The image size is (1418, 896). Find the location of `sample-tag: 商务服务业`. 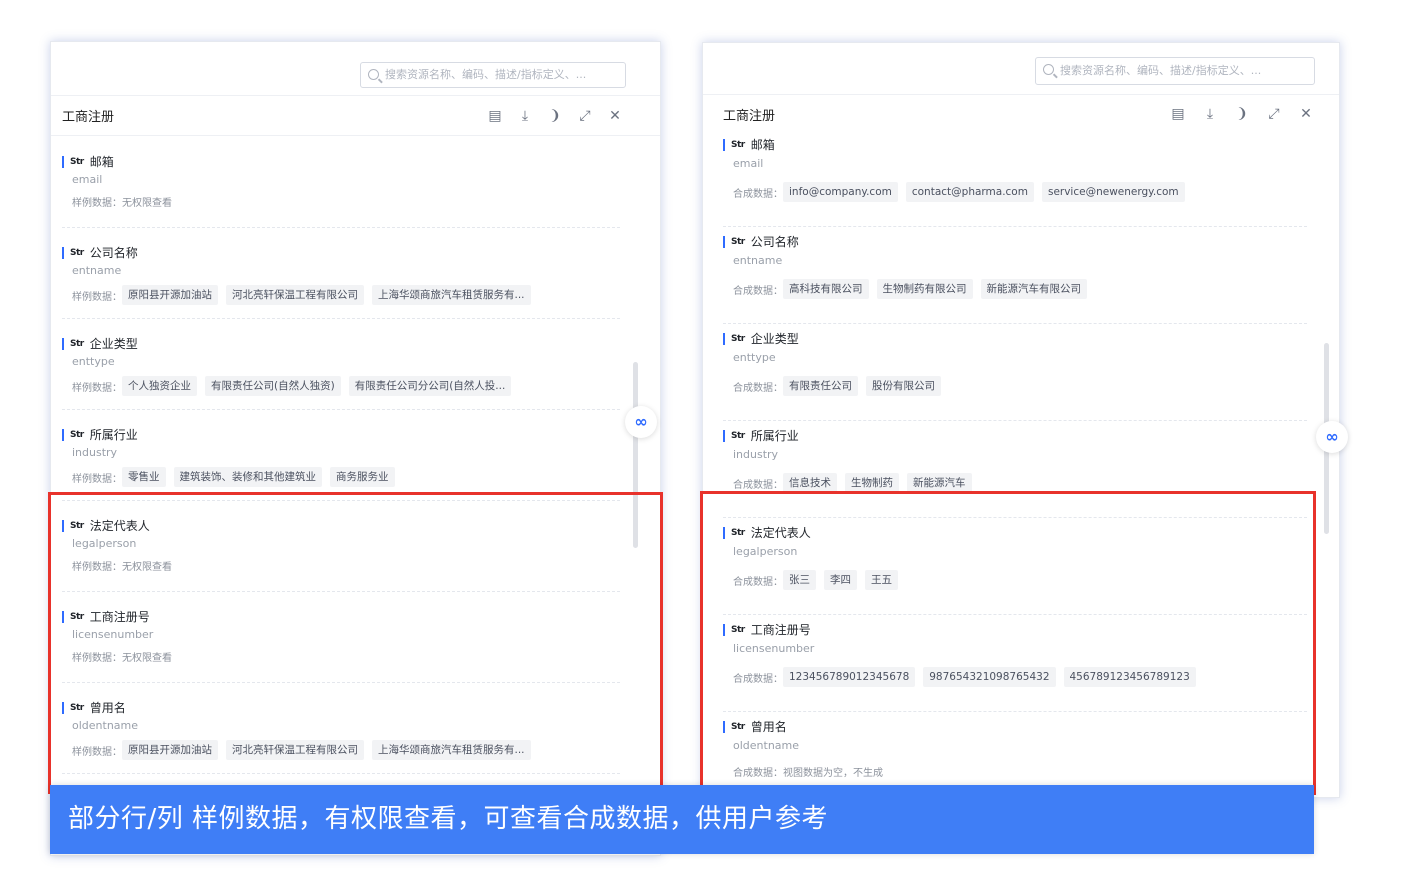

sample-tag: 商务服务业 is located at coordinates (362, 477).